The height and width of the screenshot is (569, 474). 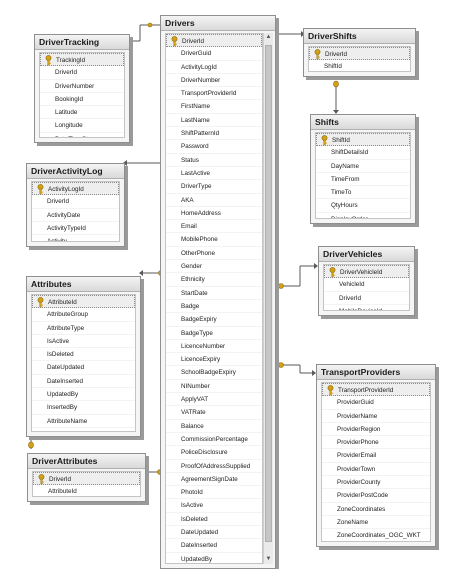 I want to click on column-row: InsertedBy, so click(x=83, y=408).